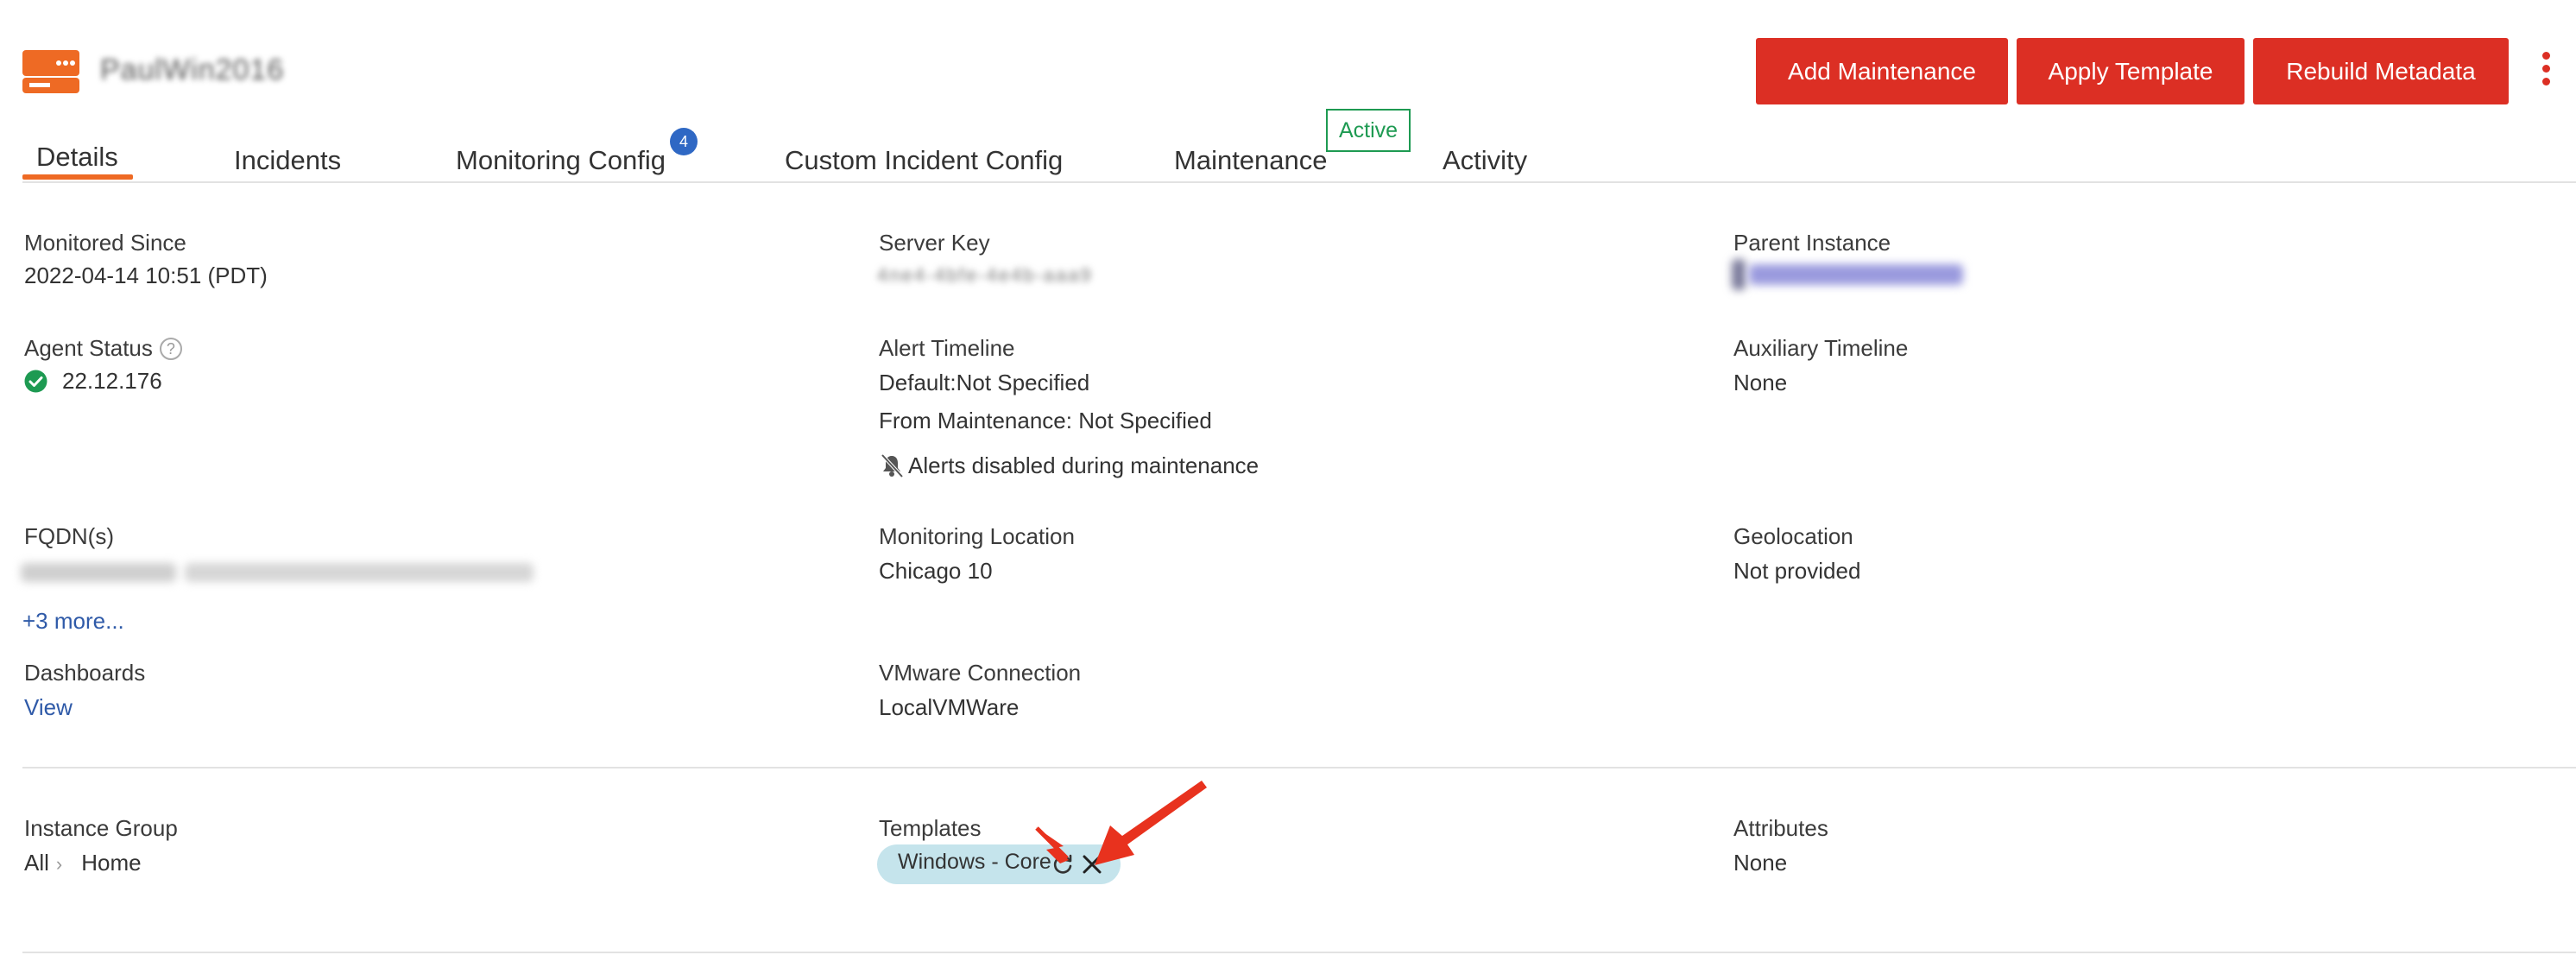 The width and height of the screenshot is (2576, 974). I want to click on server-key-label: Server Key, so click(934, 243).